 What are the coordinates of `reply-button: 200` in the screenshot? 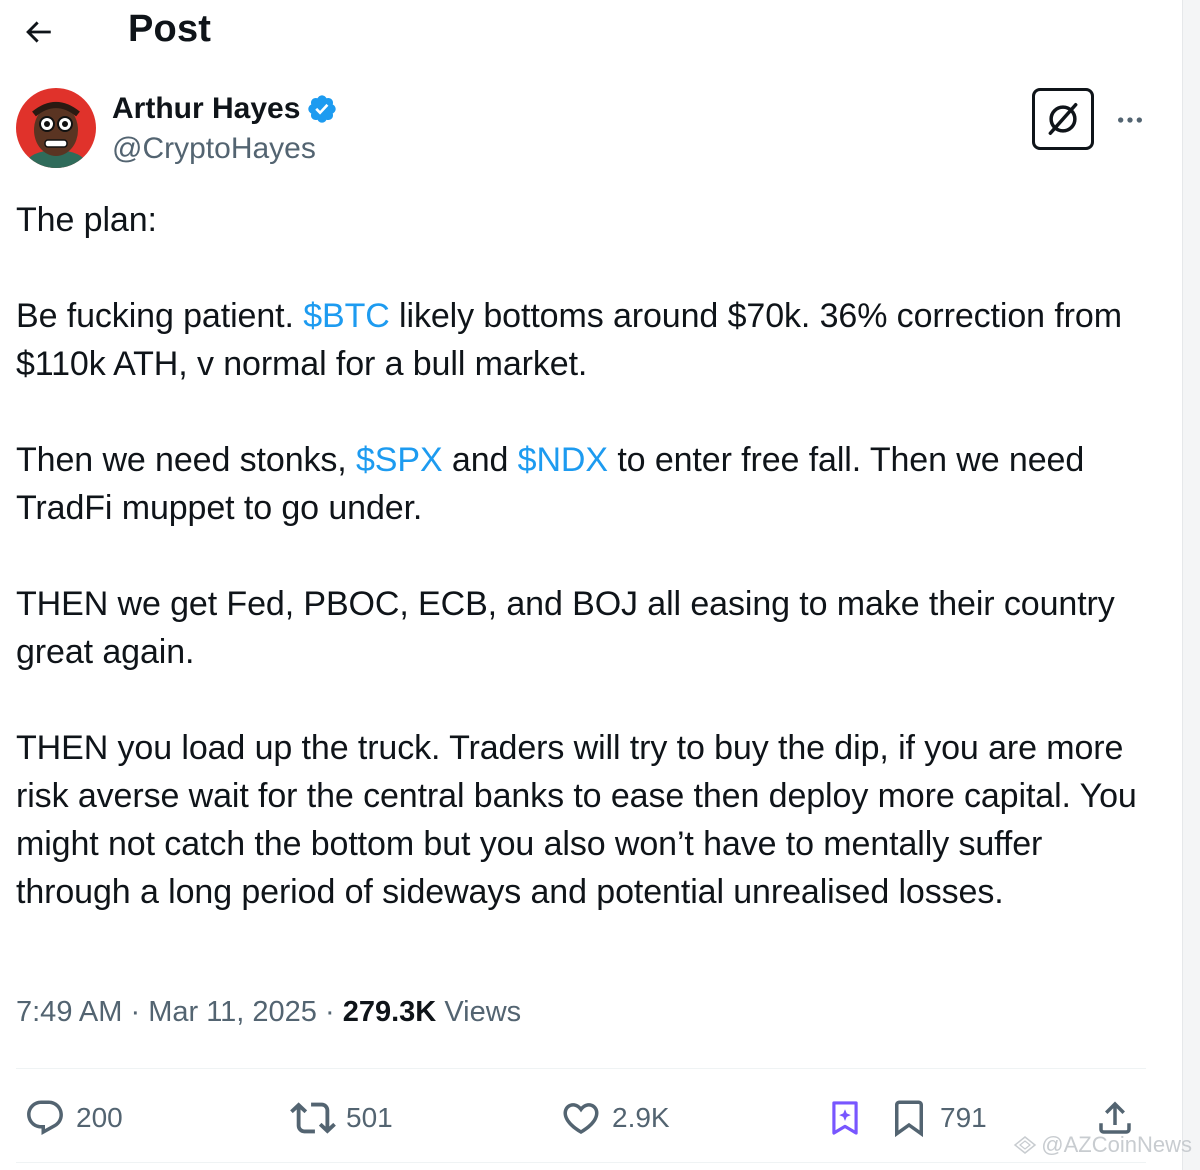 It's located at (73, 1118).